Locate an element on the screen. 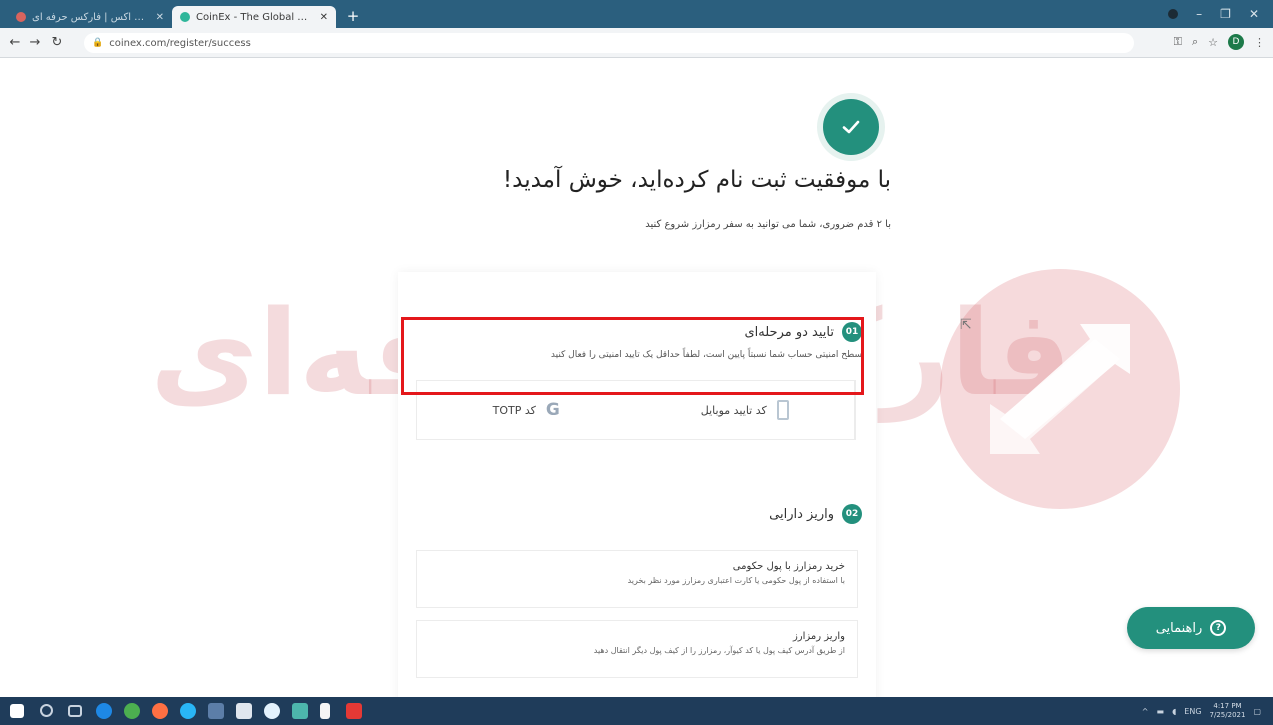  firefox-icon is located at coordinates (160, 711).